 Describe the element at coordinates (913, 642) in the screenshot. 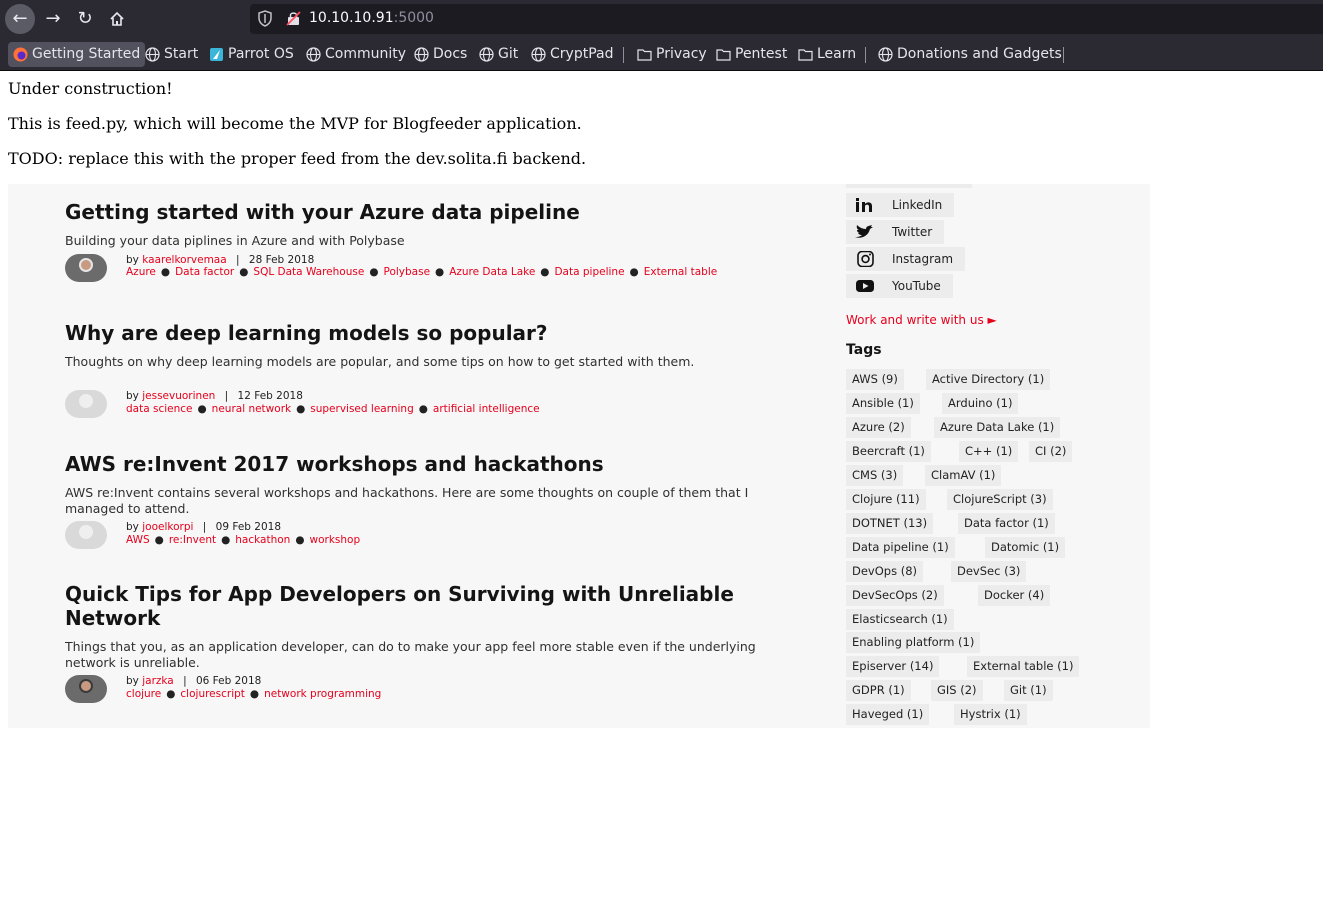

I see `tag-pill: Enabling platform (1)` at that location.